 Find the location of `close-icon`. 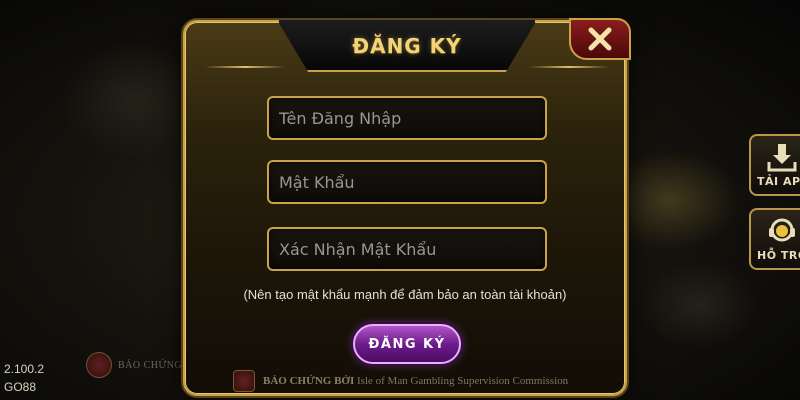

close-icon is located at coordinates (600, 39).